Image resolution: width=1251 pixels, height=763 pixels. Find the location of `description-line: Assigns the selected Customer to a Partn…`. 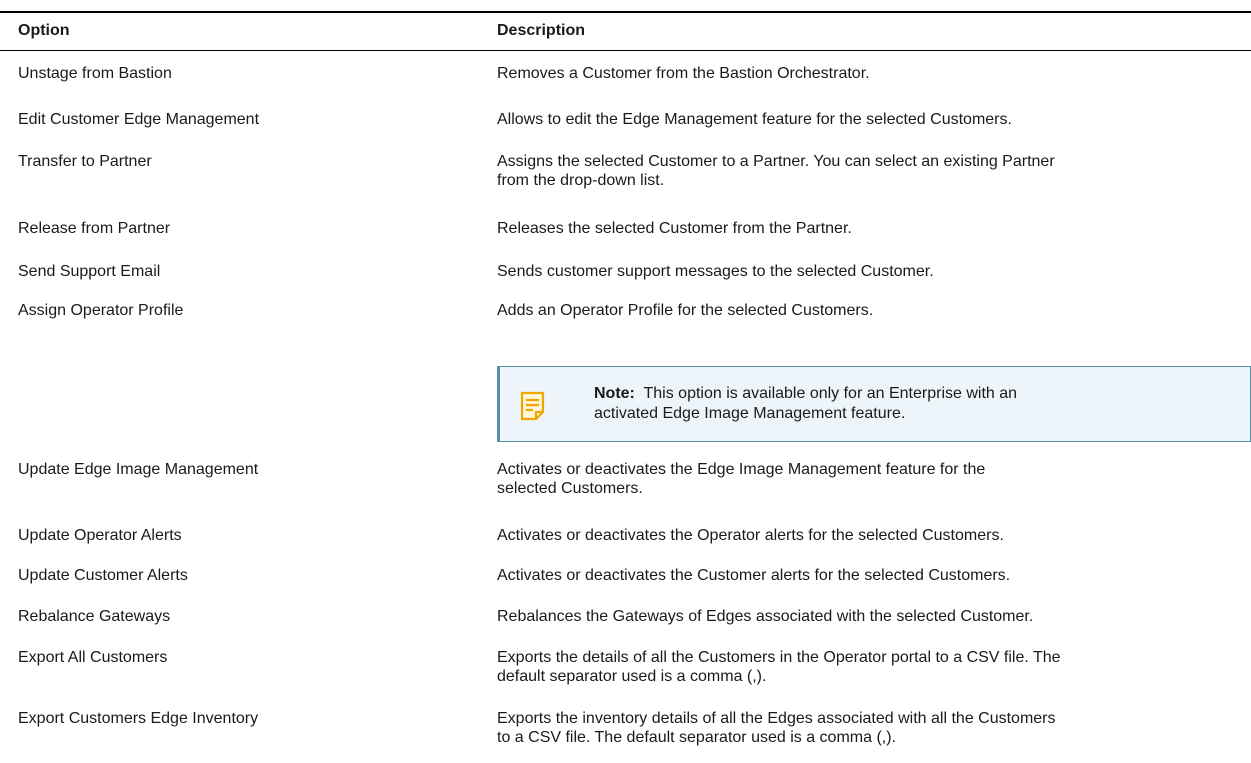

description-line: Assigns the selected Customer to a Partn… is located at coordinates (776, 161).